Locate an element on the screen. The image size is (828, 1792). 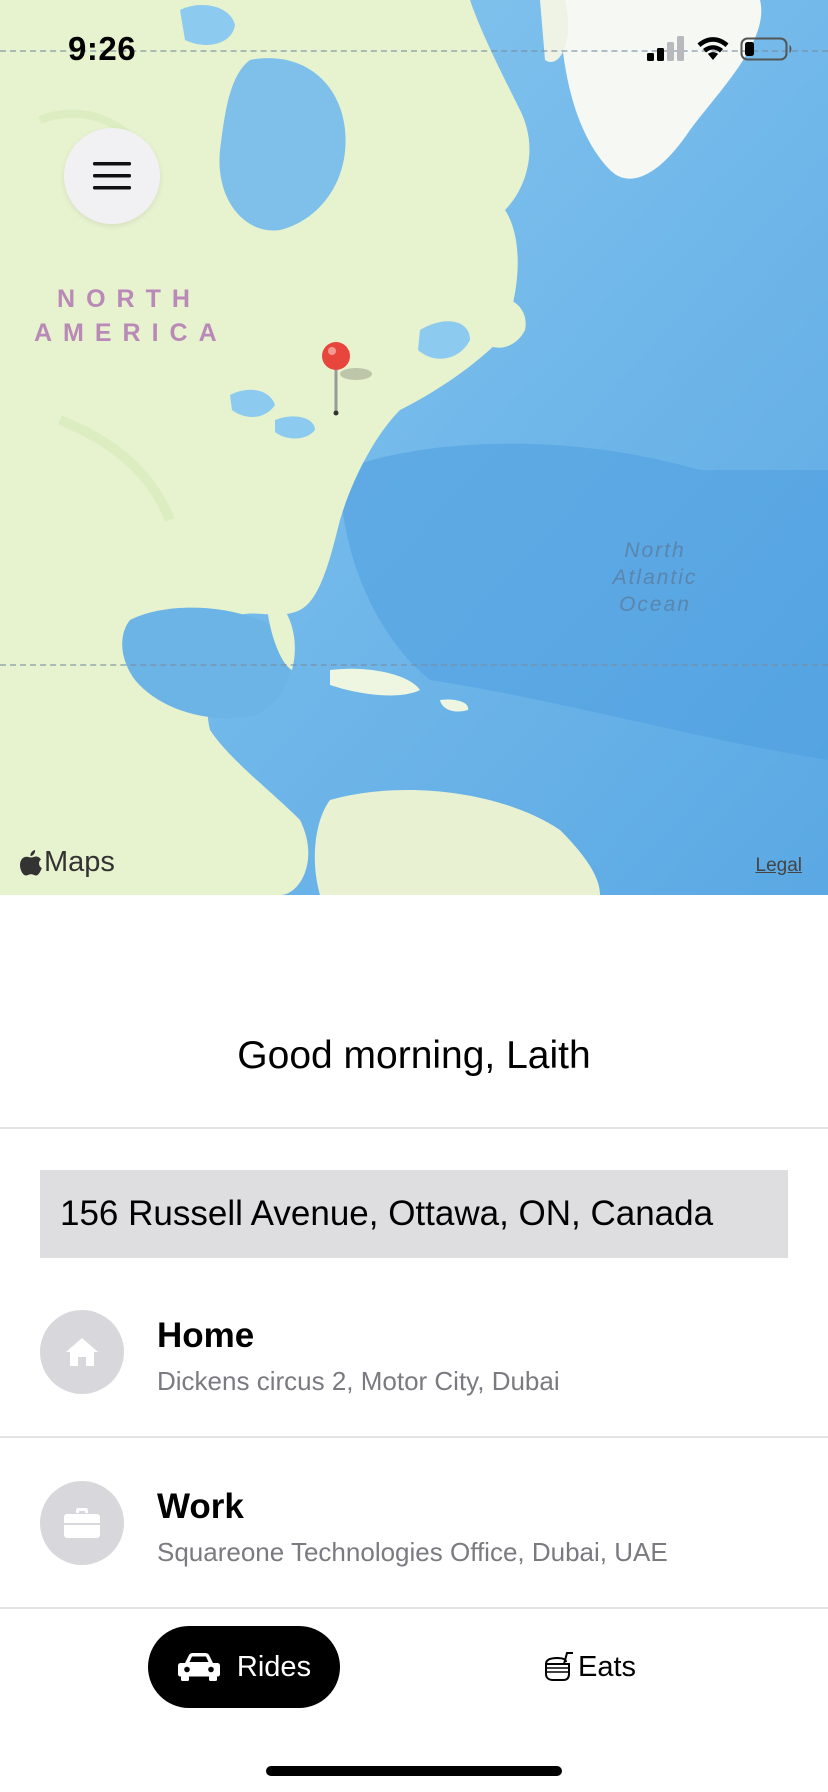
menu-button is located at coordinates (112, 176).